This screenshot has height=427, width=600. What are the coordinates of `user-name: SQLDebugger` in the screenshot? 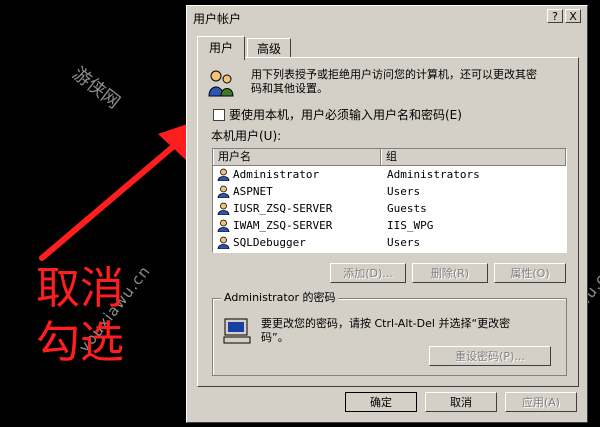 It's located at (269, 242).